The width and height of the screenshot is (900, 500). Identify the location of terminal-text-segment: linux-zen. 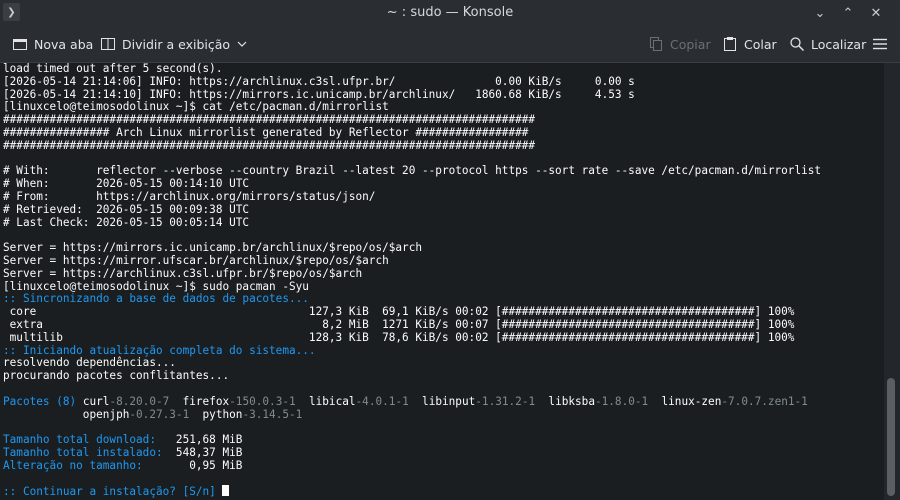
(685, 401).